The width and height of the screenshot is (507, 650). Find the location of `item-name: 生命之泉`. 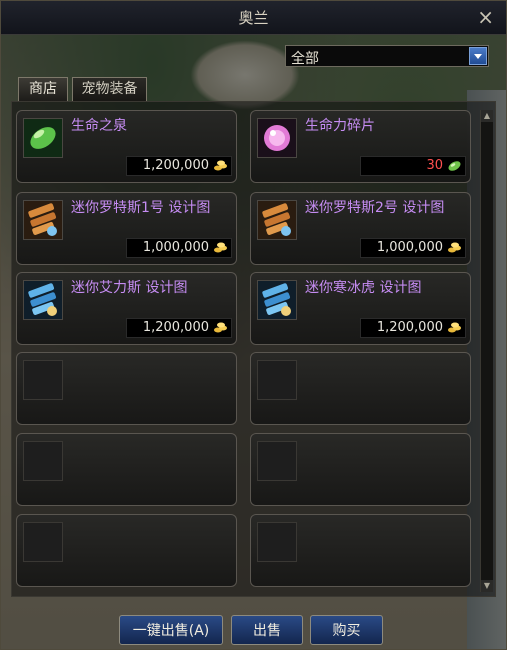

item-name: 生命之泉 is located at coordinates (99, 126).